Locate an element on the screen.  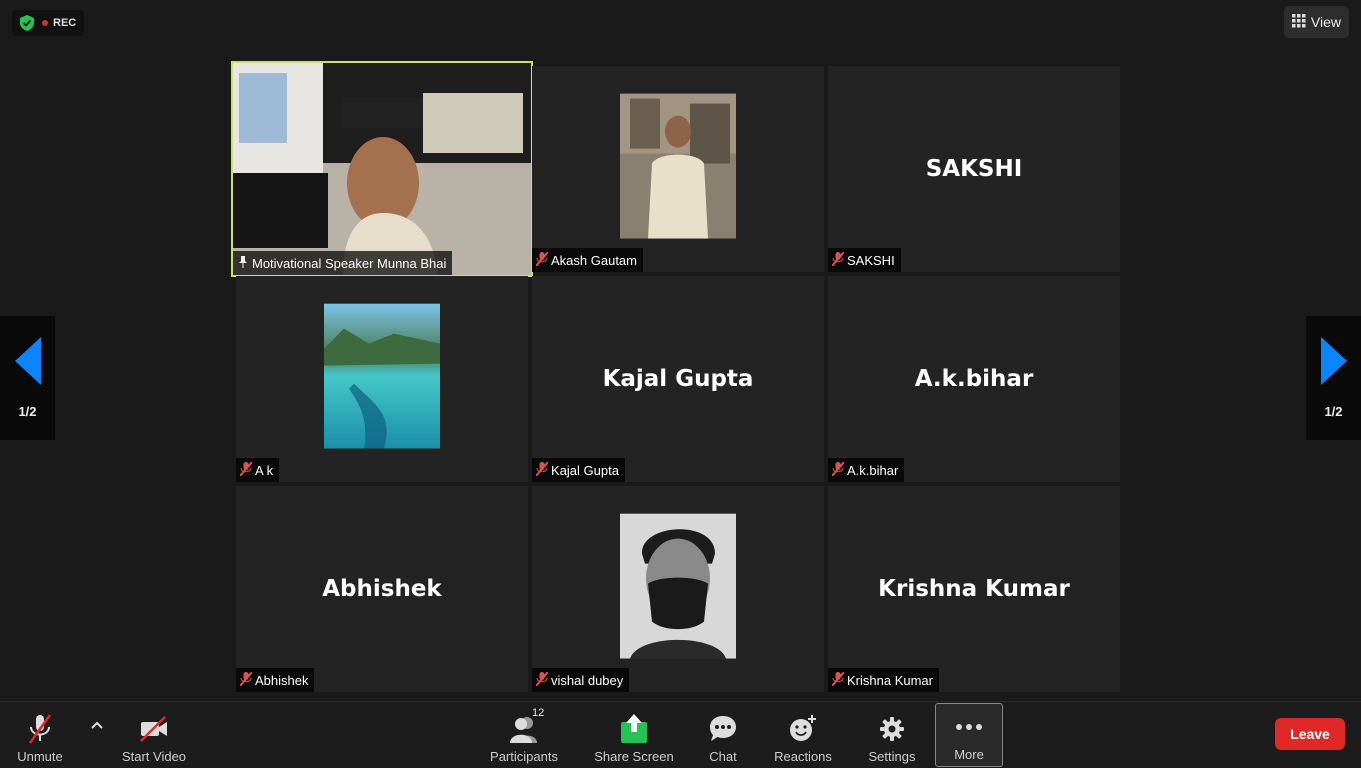
participant-name: A.k.bihar is located at coordinates (873, 470).